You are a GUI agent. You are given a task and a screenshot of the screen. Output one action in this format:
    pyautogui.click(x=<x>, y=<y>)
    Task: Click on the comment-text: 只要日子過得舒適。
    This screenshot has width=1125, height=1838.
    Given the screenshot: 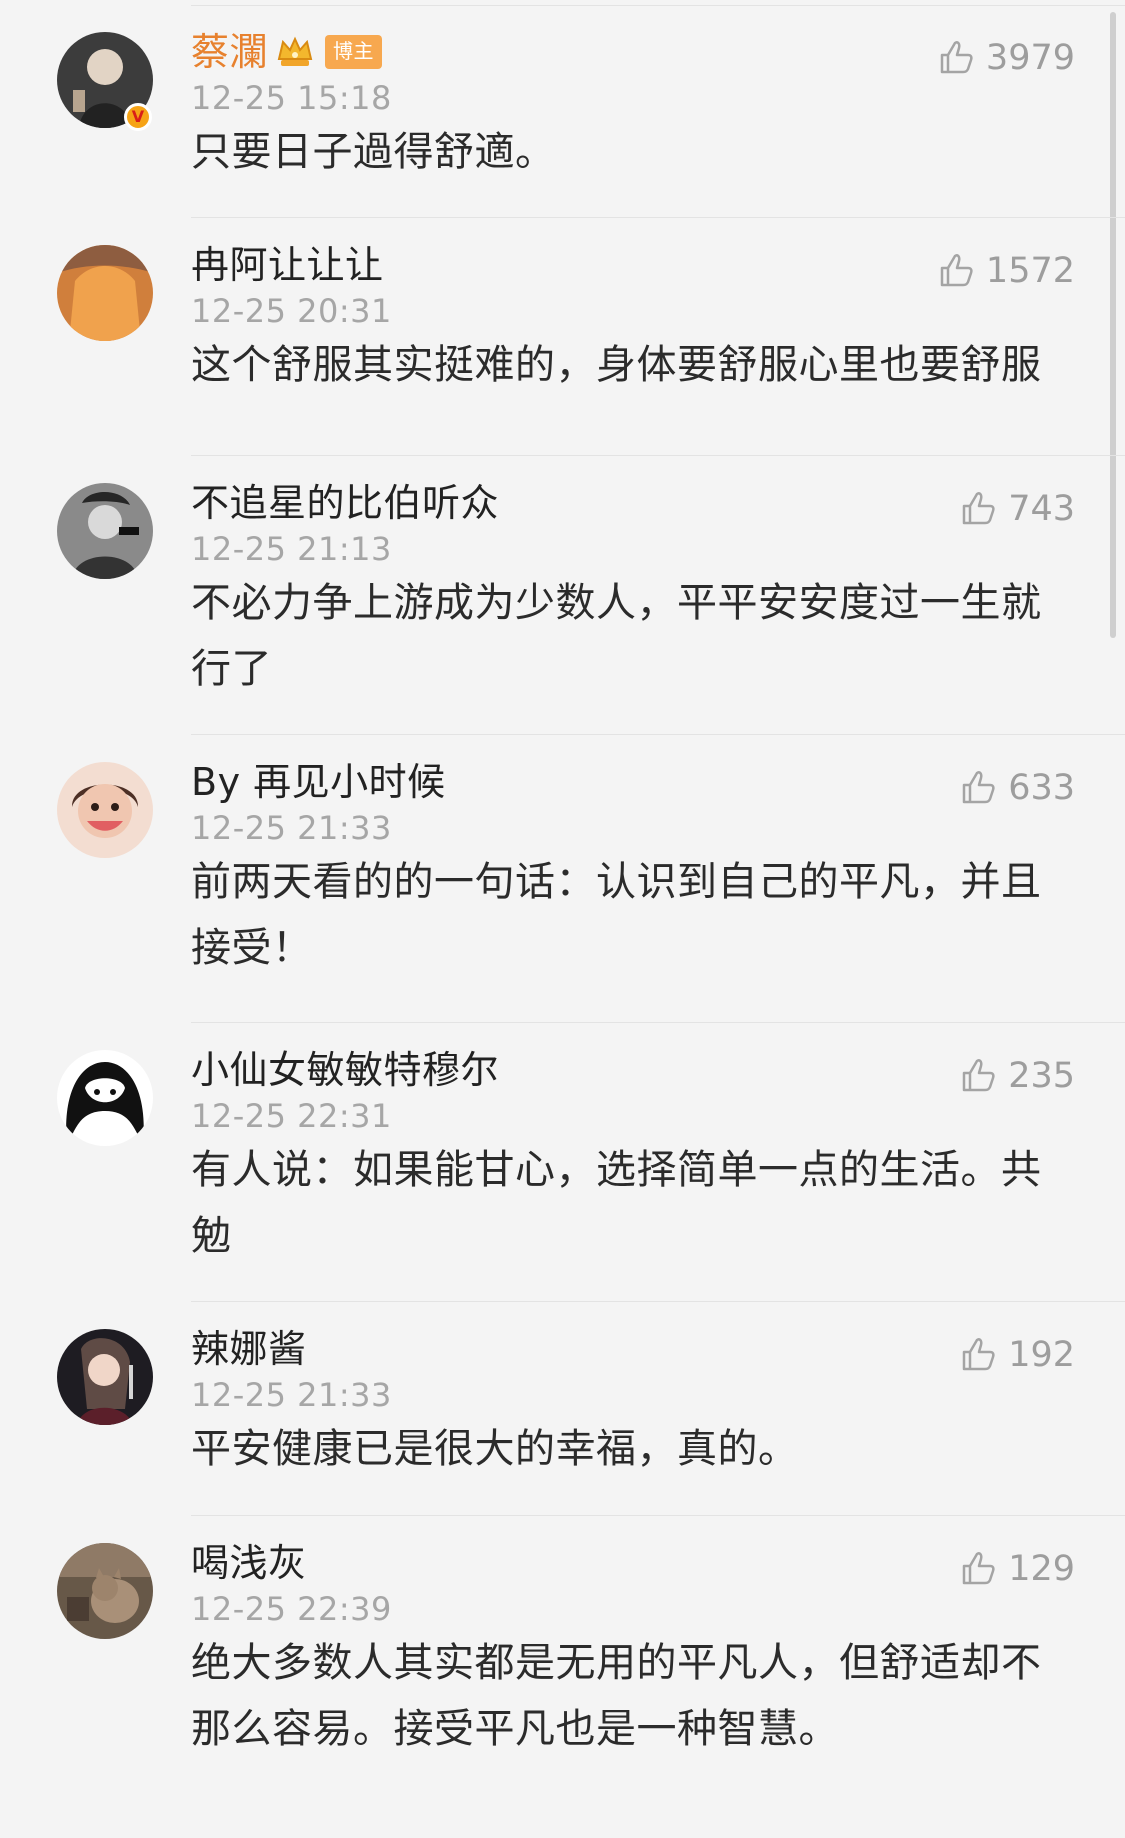 What is the action you would take?
    pyautogui.click(x=373, y=152)
    